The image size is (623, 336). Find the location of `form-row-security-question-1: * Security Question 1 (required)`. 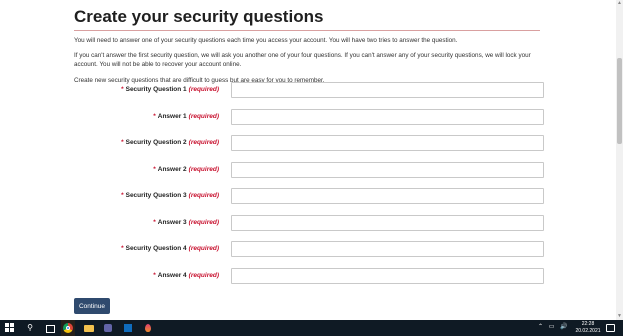

form-row-security-question-1: * Security Question 1 (required) is located at coordinates (308, 90).